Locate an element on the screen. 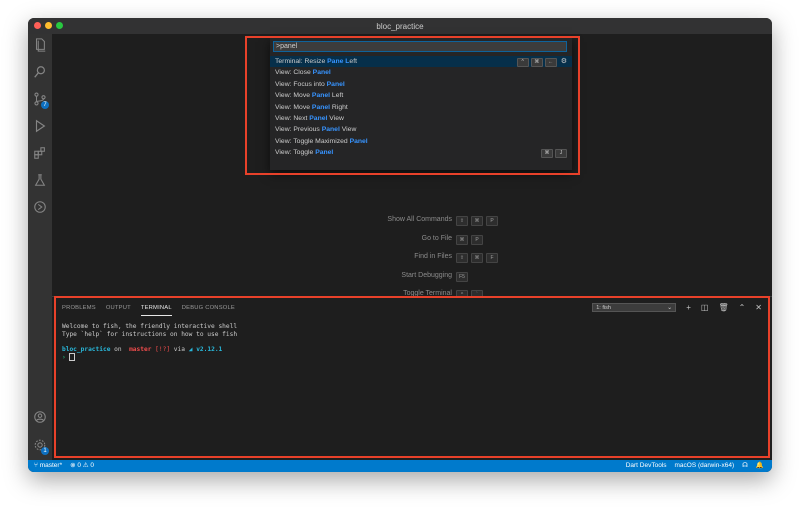 Image resolution: width=800 pixels, height=509 pixels. dart-devtools-status: Dart DevTools is located at coordinates (646, 466).